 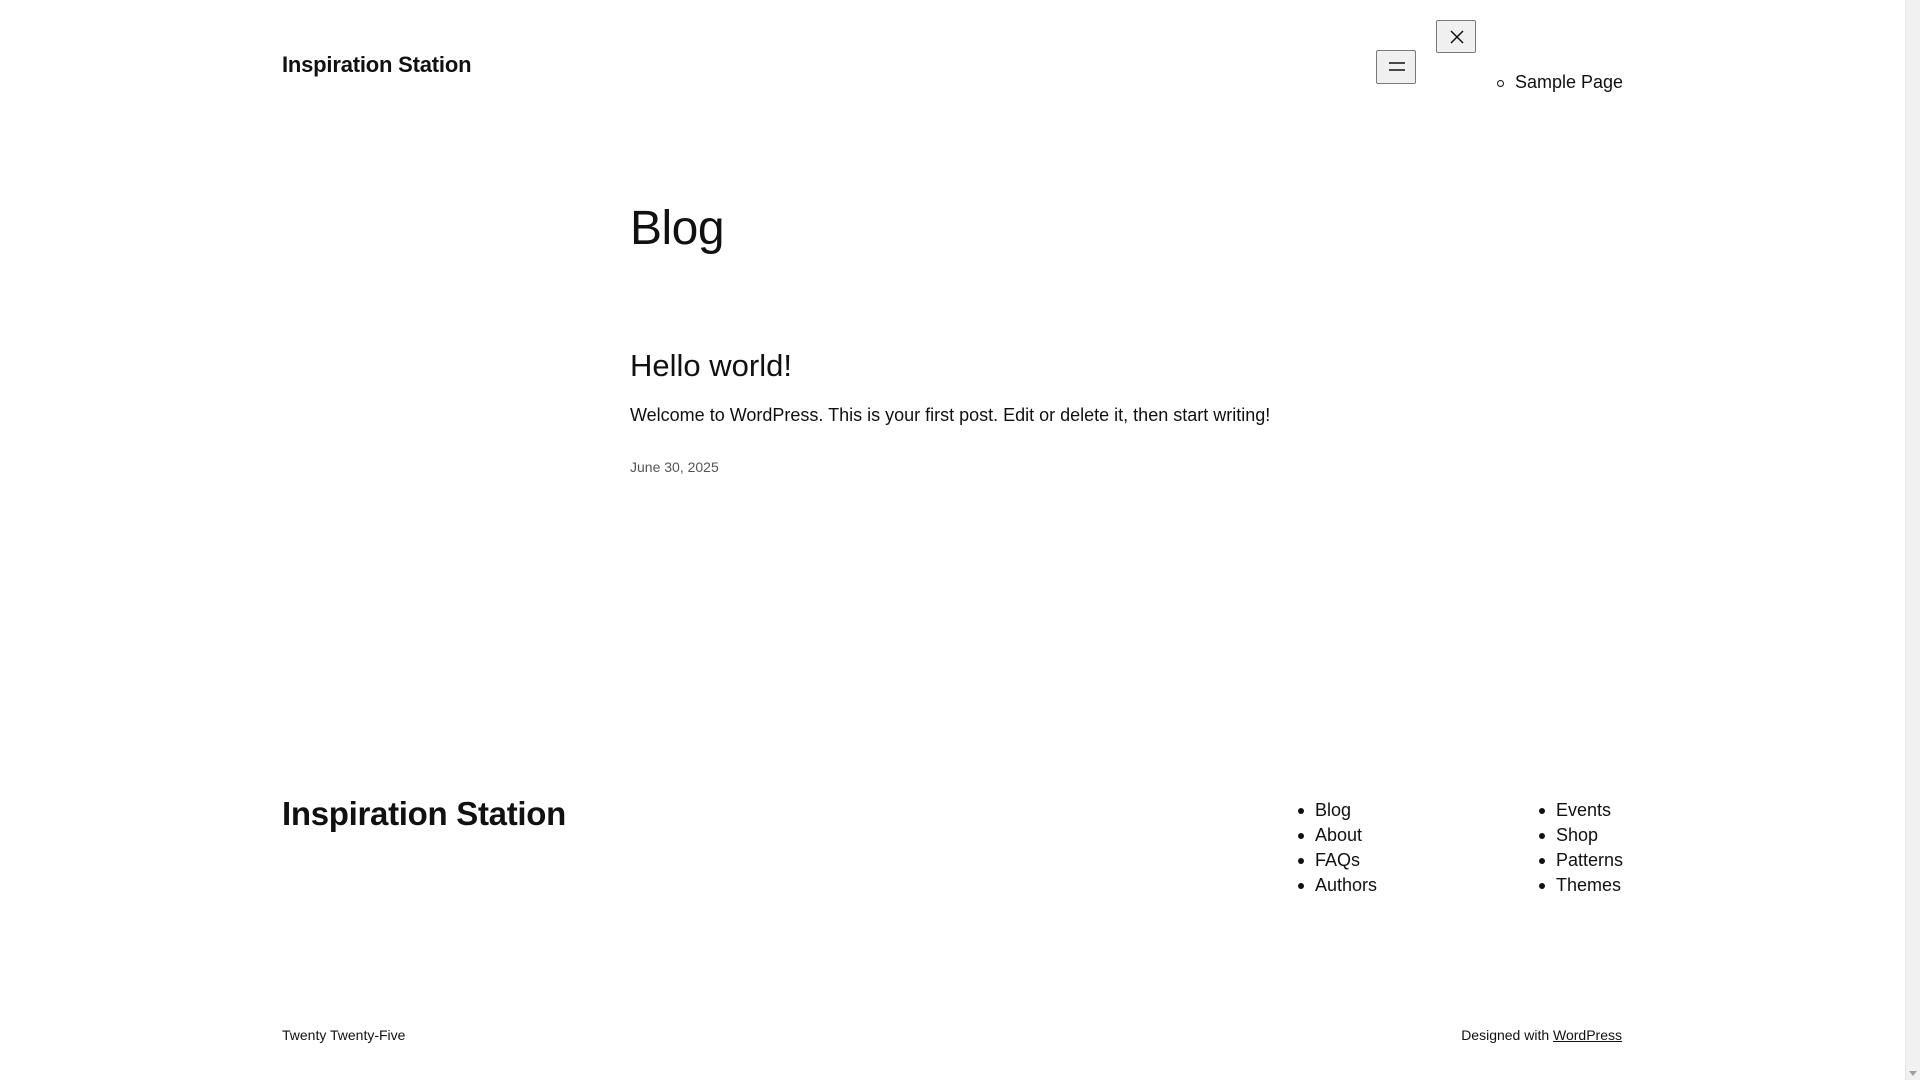 What do you see at coordinates (711, 366) in the screenshot?
I see `post-title: Hello world!` at bounding box center [711, 366].